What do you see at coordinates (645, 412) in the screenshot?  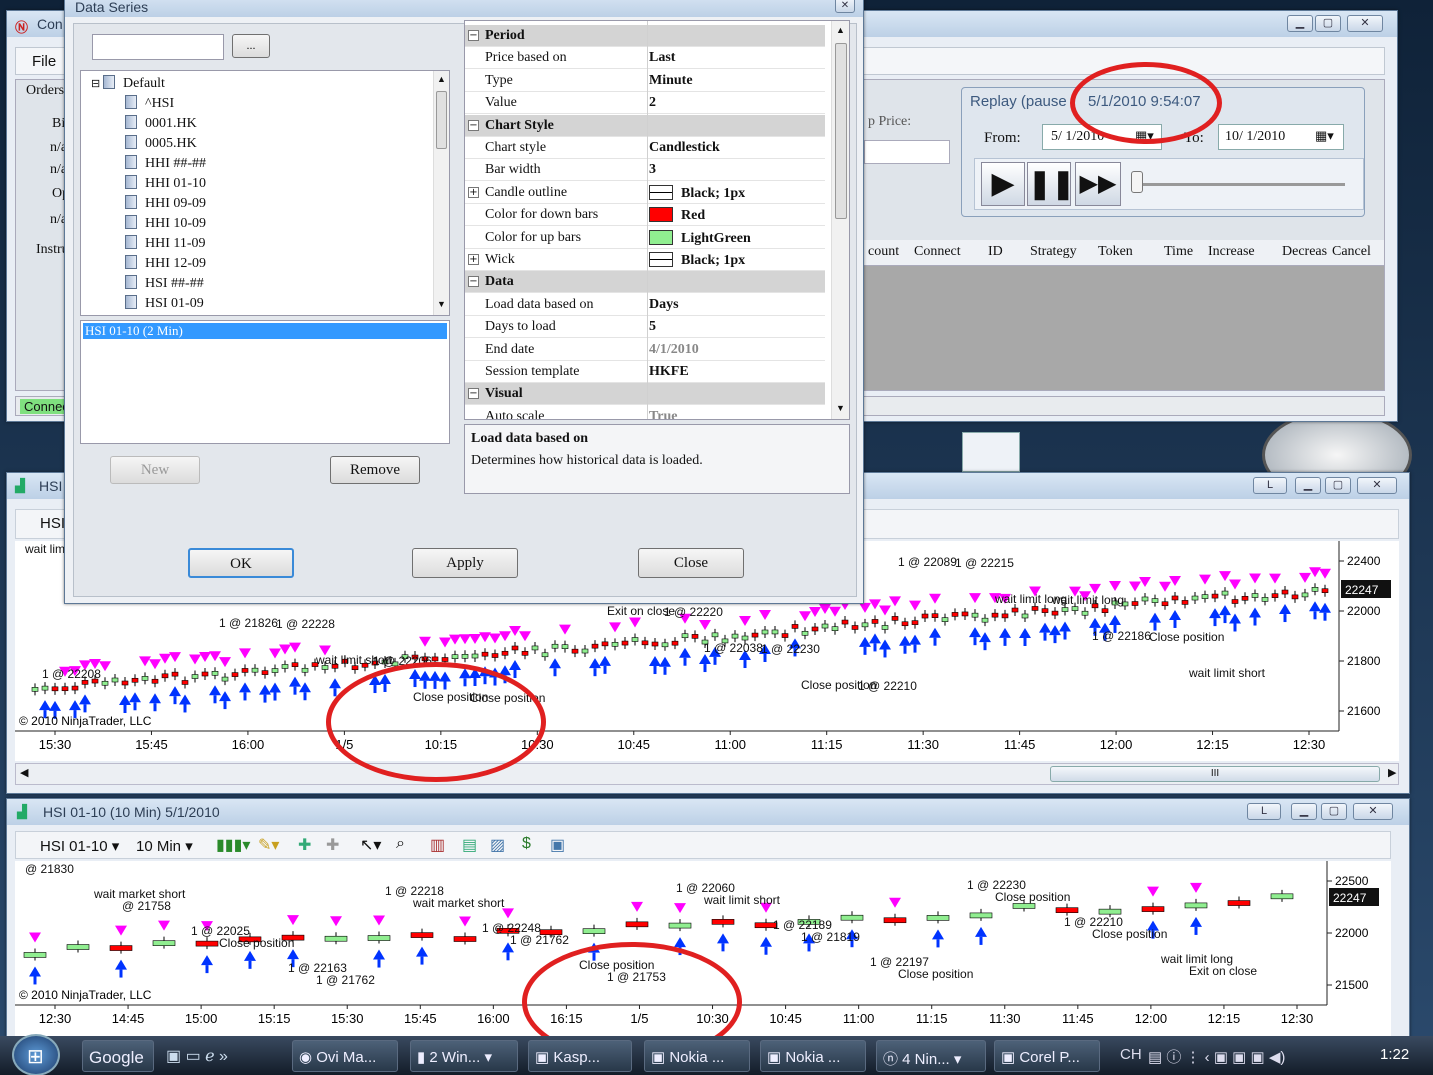 I see `property-row: Auto scale True` at bounding box center [645, 412].